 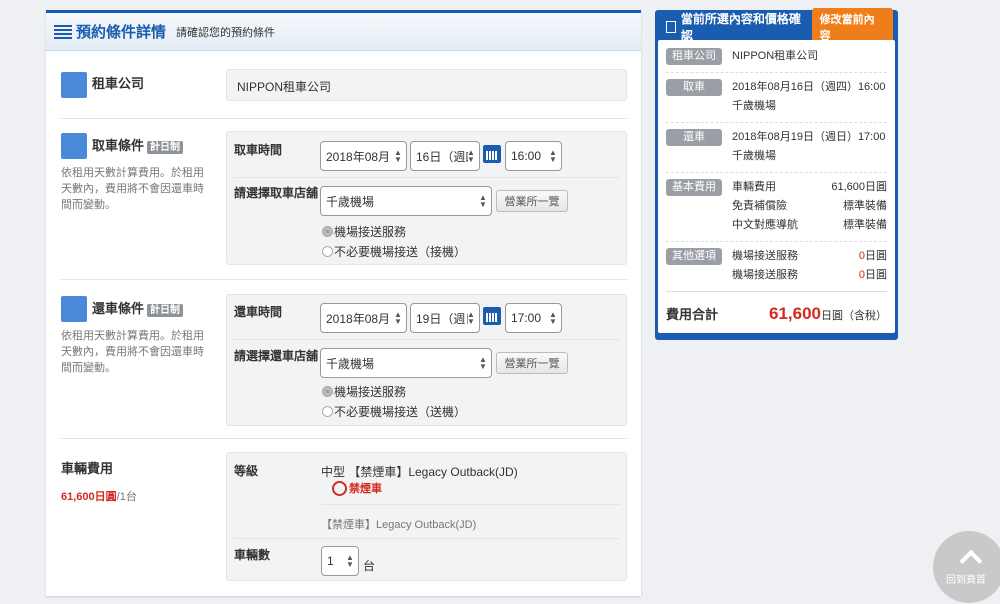 What do you see at coordinates (754, 156) in the screenshot?
I see `summary-return-place: 千歲機場` at bounding box center [754, 156].